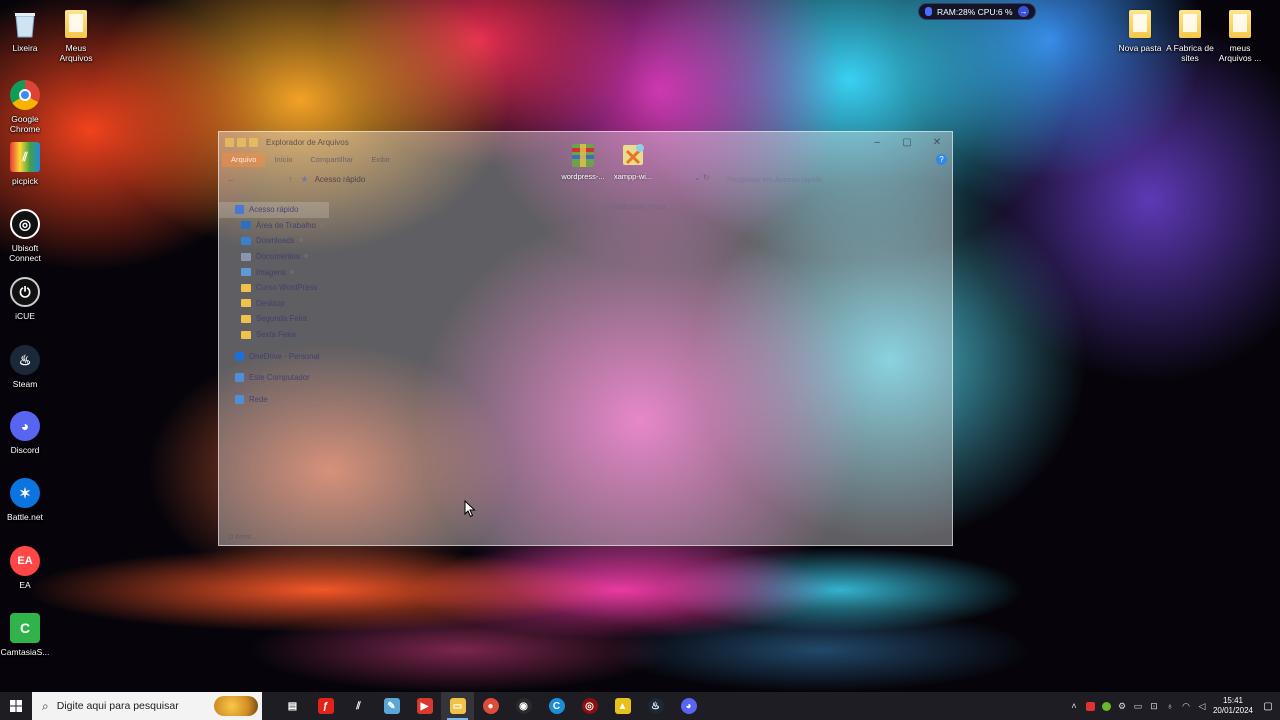  Describe the element at coordinates (258, 399) in the screenshot. I see `nav-item-label: Rede` at that location.